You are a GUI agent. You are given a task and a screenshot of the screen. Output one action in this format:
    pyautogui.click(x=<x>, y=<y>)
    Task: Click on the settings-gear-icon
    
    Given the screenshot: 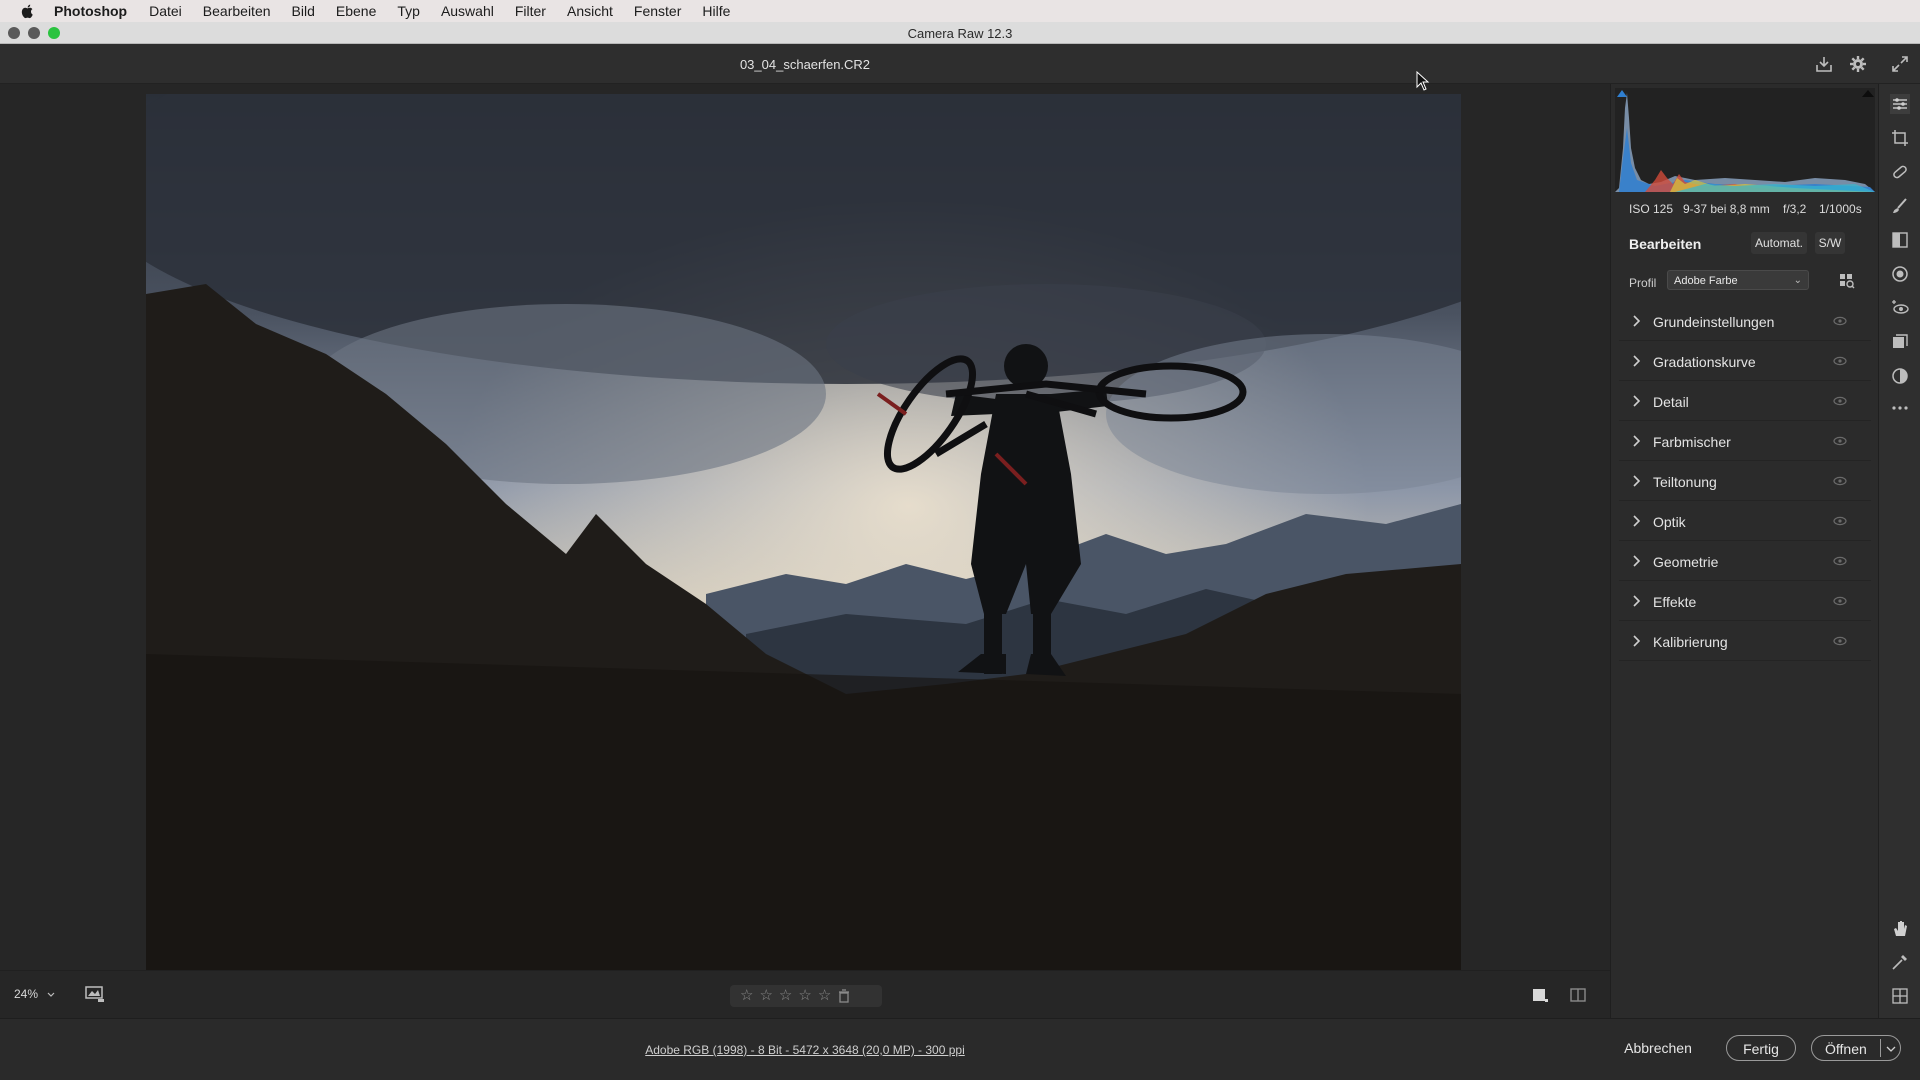 What is the action you would take?
    pyautogui.click(x=1858, y=64)
    